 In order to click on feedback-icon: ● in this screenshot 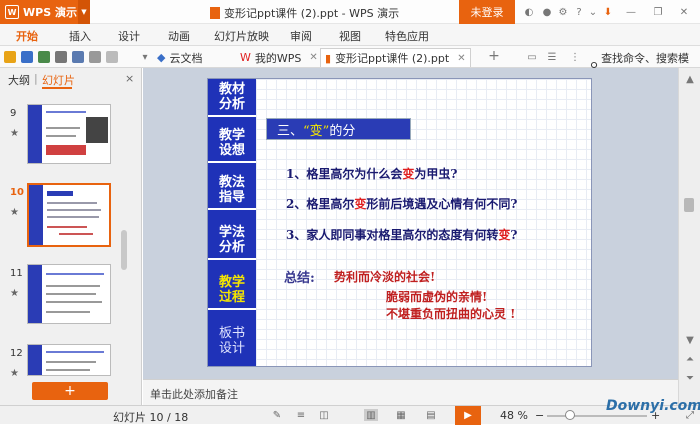, I will do `click(547, 12)`.